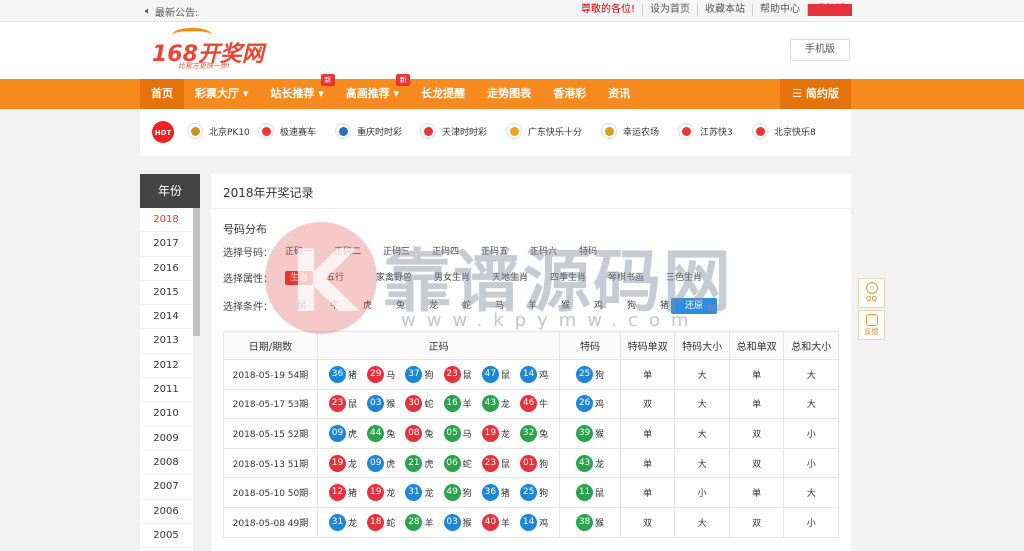 The width and height of the screenshot is (1024, 551). I want to click on hot-item-speed-racing: 极速赛车, so click(287, 131).